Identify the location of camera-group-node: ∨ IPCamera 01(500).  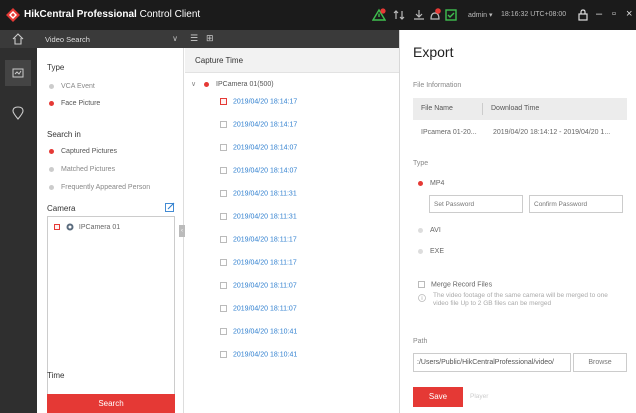
(232, 84).